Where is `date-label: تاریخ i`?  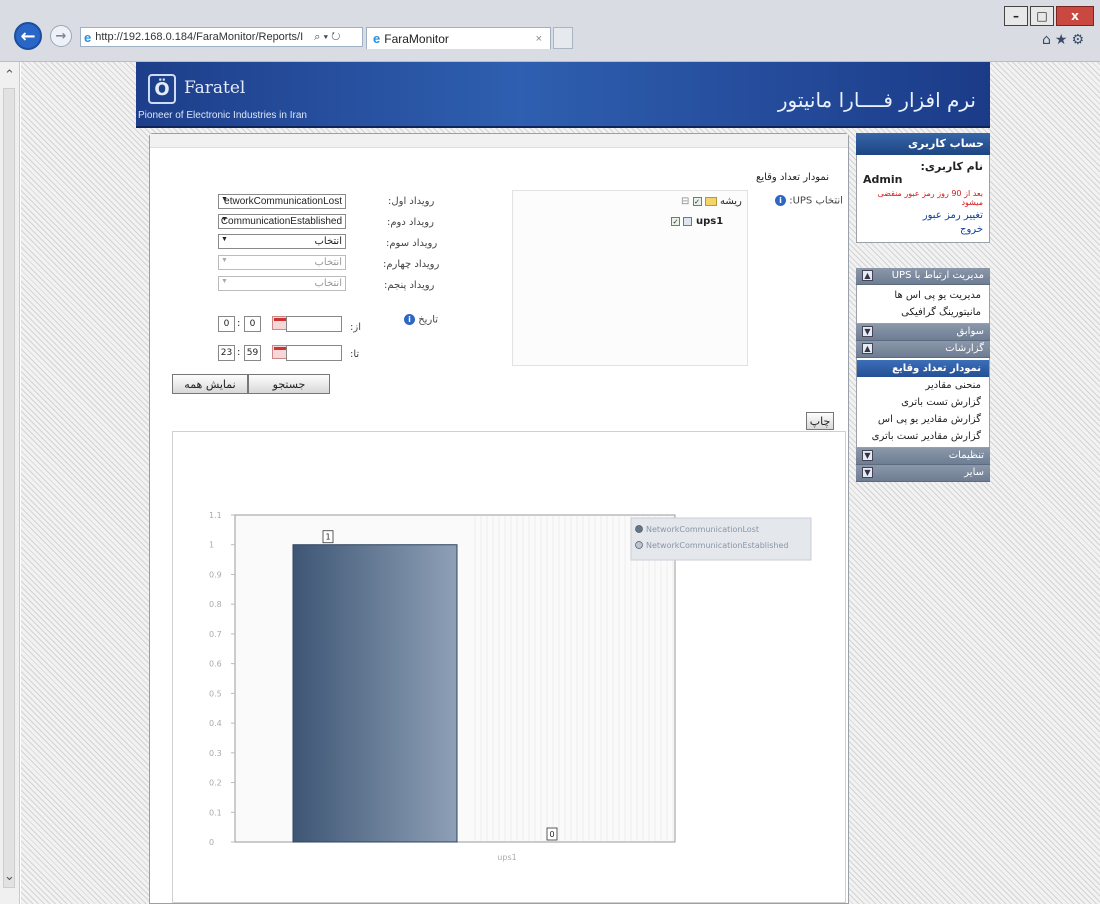
date-label: تاریخ i is located at coordinates (421, 320).